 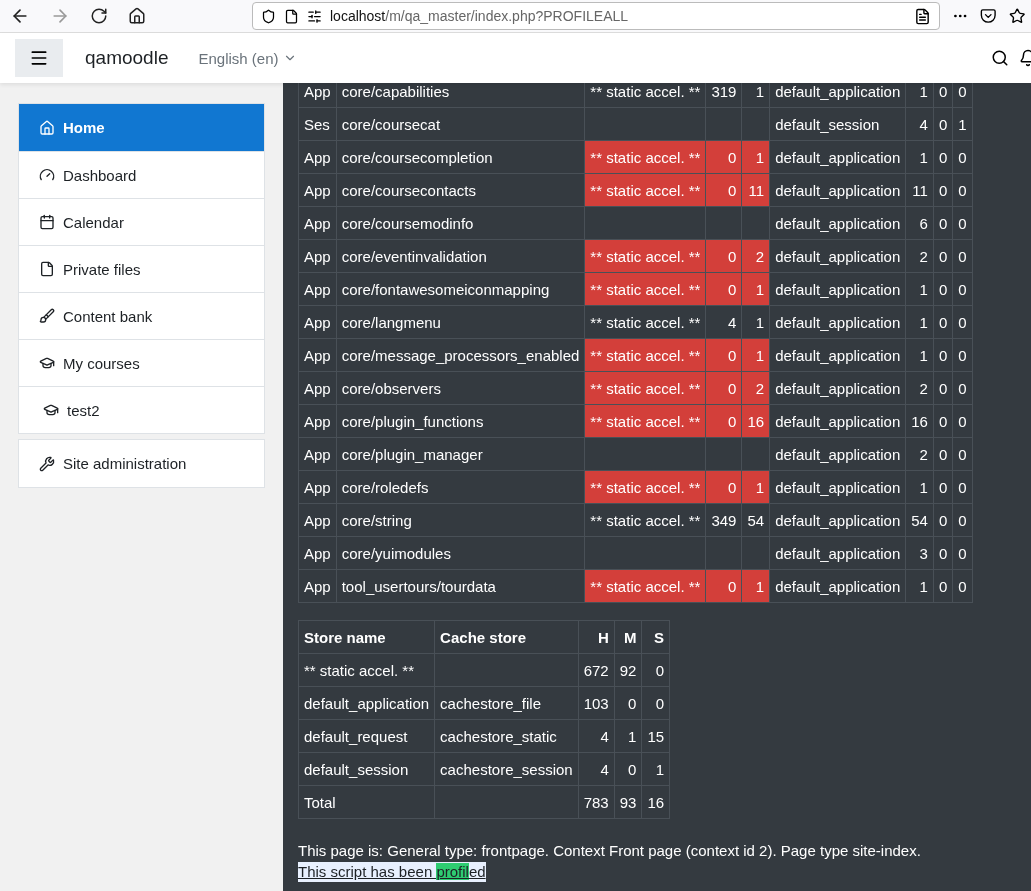 I want to click on reader-view-icon, so click(x=922, y=16).